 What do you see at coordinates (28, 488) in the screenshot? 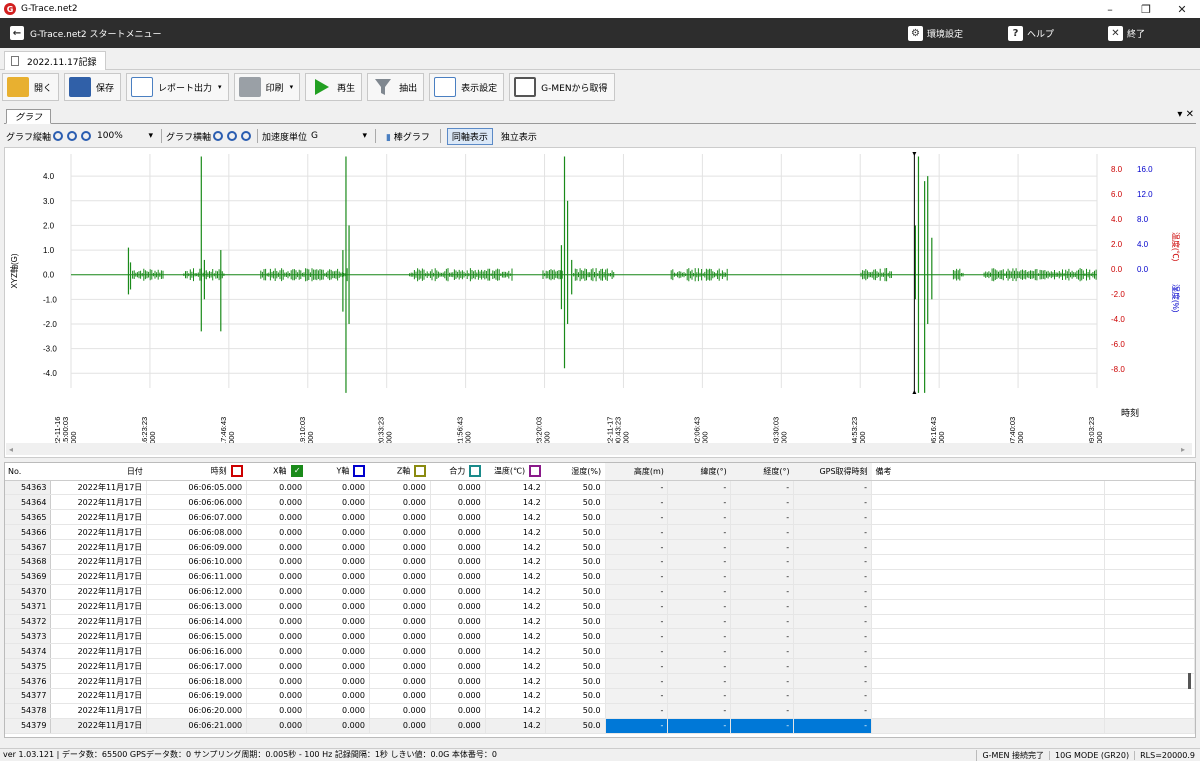
I see `cell-no: 54363` at bounding box center [28, 488].